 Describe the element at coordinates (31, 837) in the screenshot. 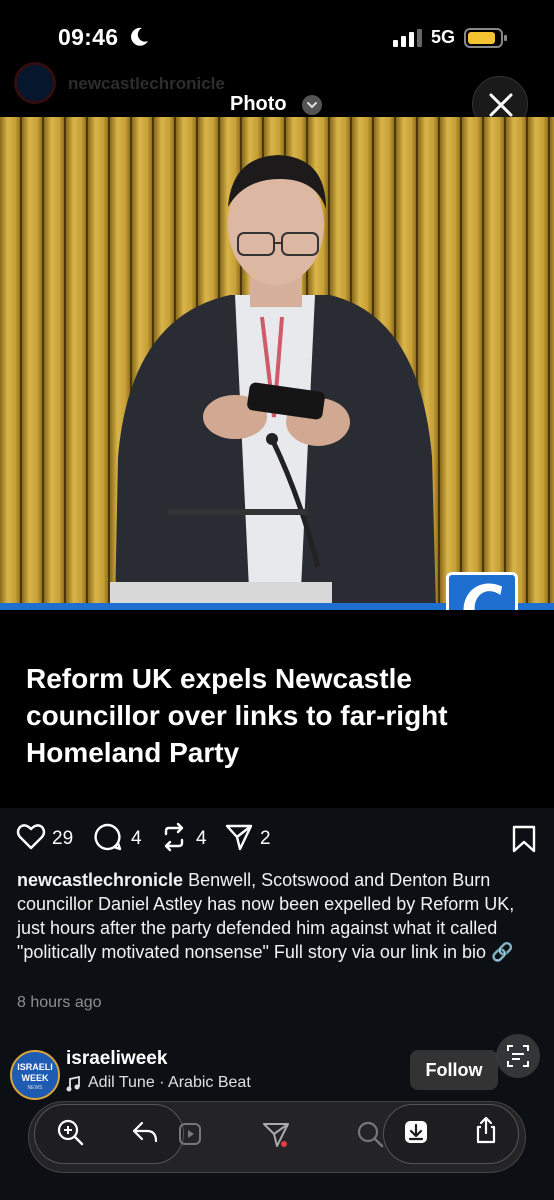

I see `heart-icon` at that location.